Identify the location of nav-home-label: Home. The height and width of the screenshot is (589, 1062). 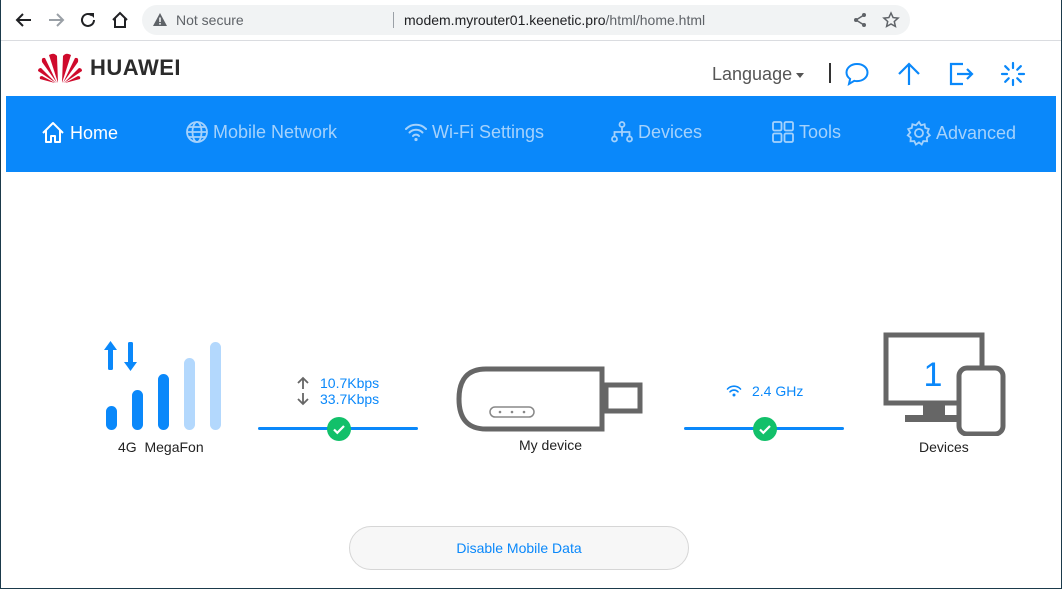
(94, 132).